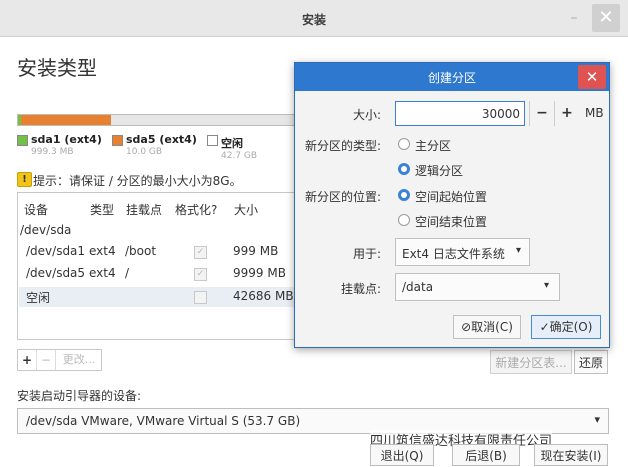  What do you see at coordinates (606, 18) in the screenshot?
I see `window-close-icon: ✕` at bounding box center [606, 18].